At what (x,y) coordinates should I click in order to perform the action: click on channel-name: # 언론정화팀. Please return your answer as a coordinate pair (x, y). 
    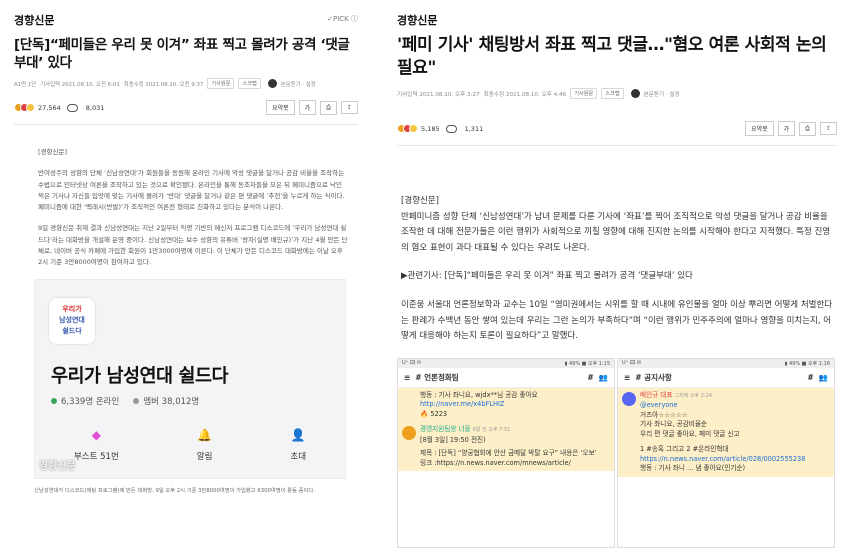
    Looking at the image, I should click on (437, 377).